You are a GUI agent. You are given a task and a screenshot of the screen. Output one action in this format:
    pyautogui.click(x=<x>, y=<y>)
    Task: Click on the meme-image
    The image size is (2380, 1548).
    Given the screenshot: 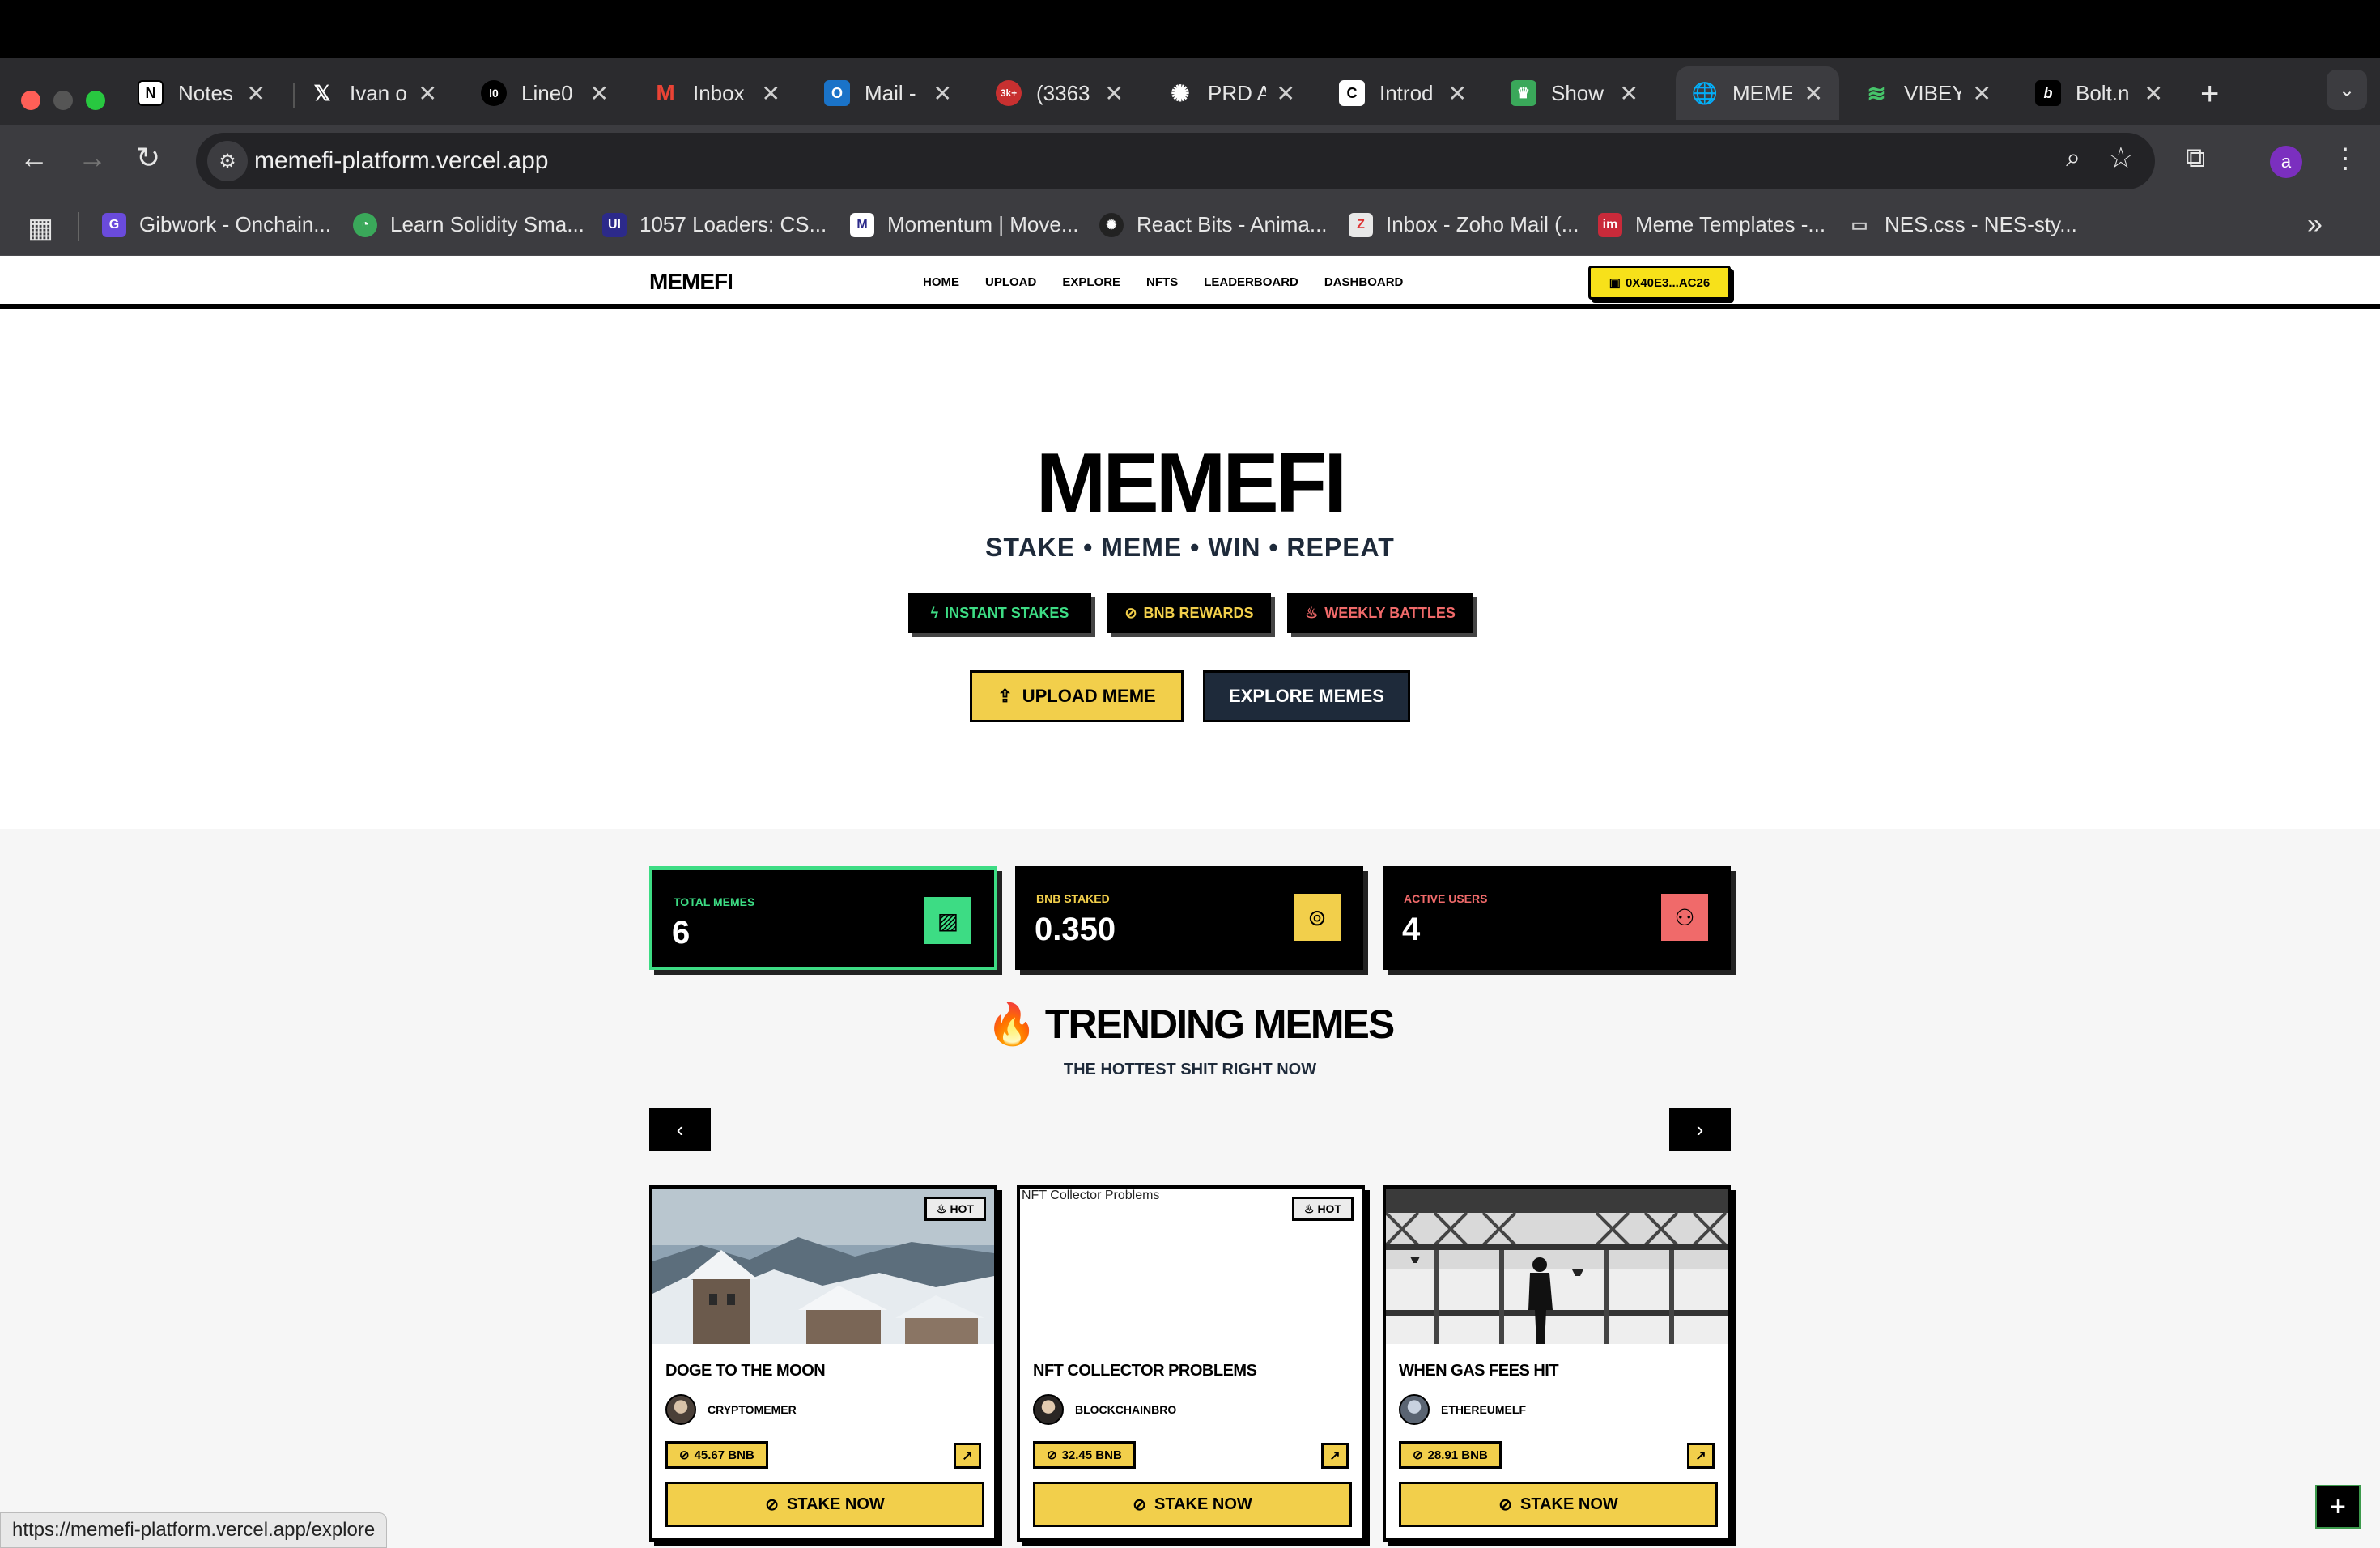 What is the action you would take?
    pyautogui.click(x=1557, y=1267)
    